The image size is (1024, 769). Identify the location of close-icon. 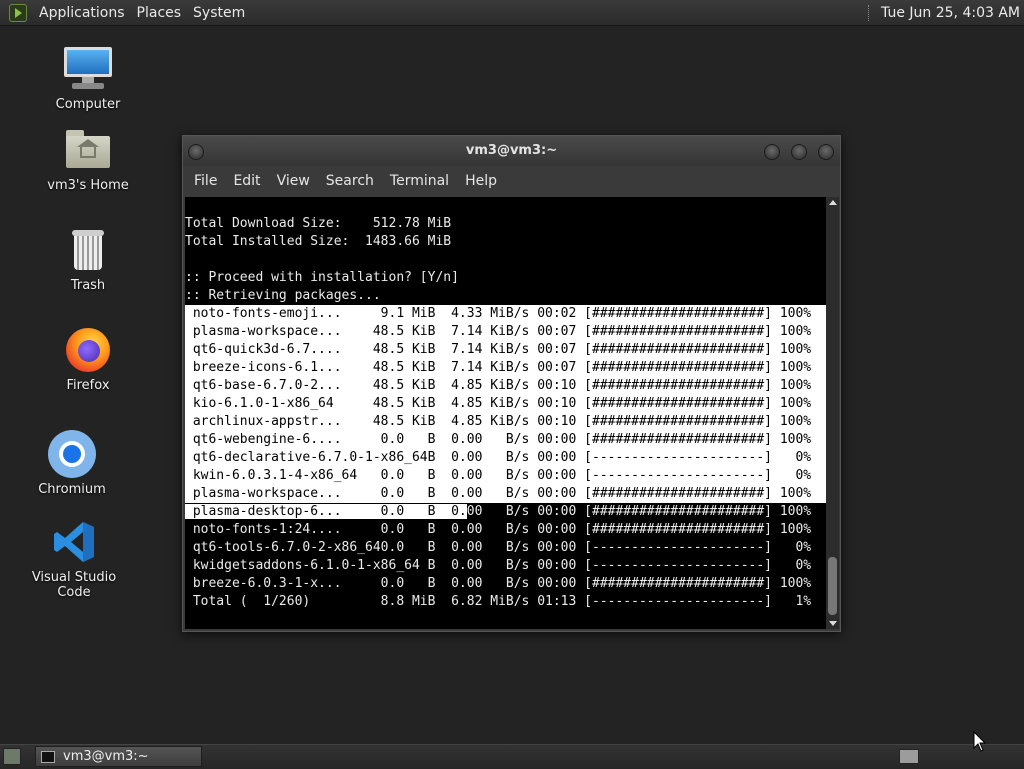
(826, 152).